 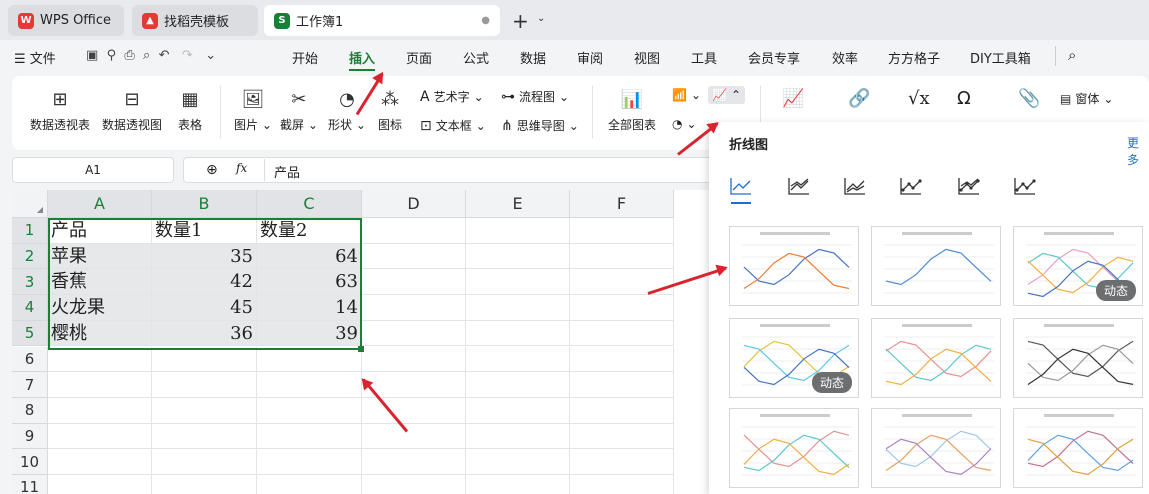 What do you see at coordinates (204, 333) in the screenshot?
I see `cell-b5: 36` at bounding box center [204, 333].